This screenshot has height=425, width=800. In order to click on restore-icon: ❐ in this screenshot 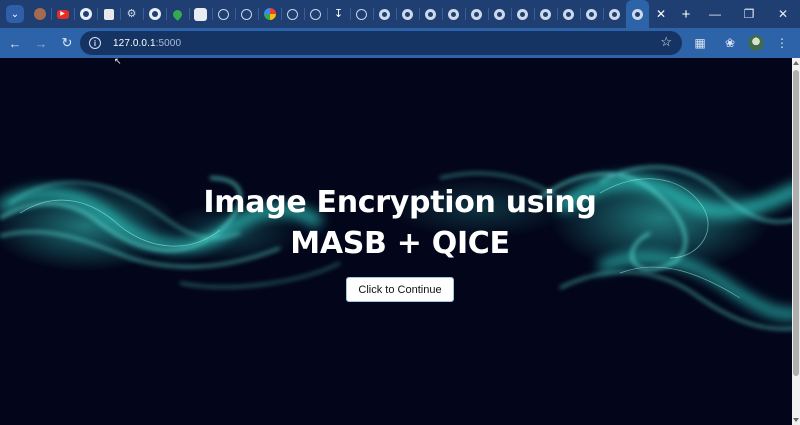, I will do `click(749, 14)`.